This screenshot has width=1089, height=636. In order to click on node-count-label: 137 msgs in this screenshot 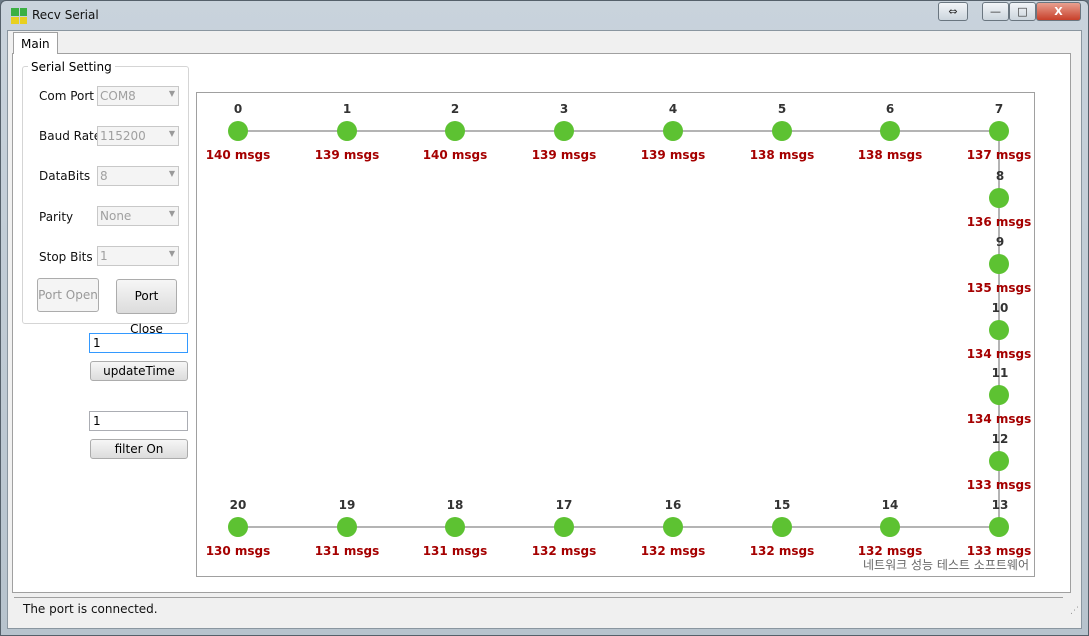, I will do `click(999, 155)`.